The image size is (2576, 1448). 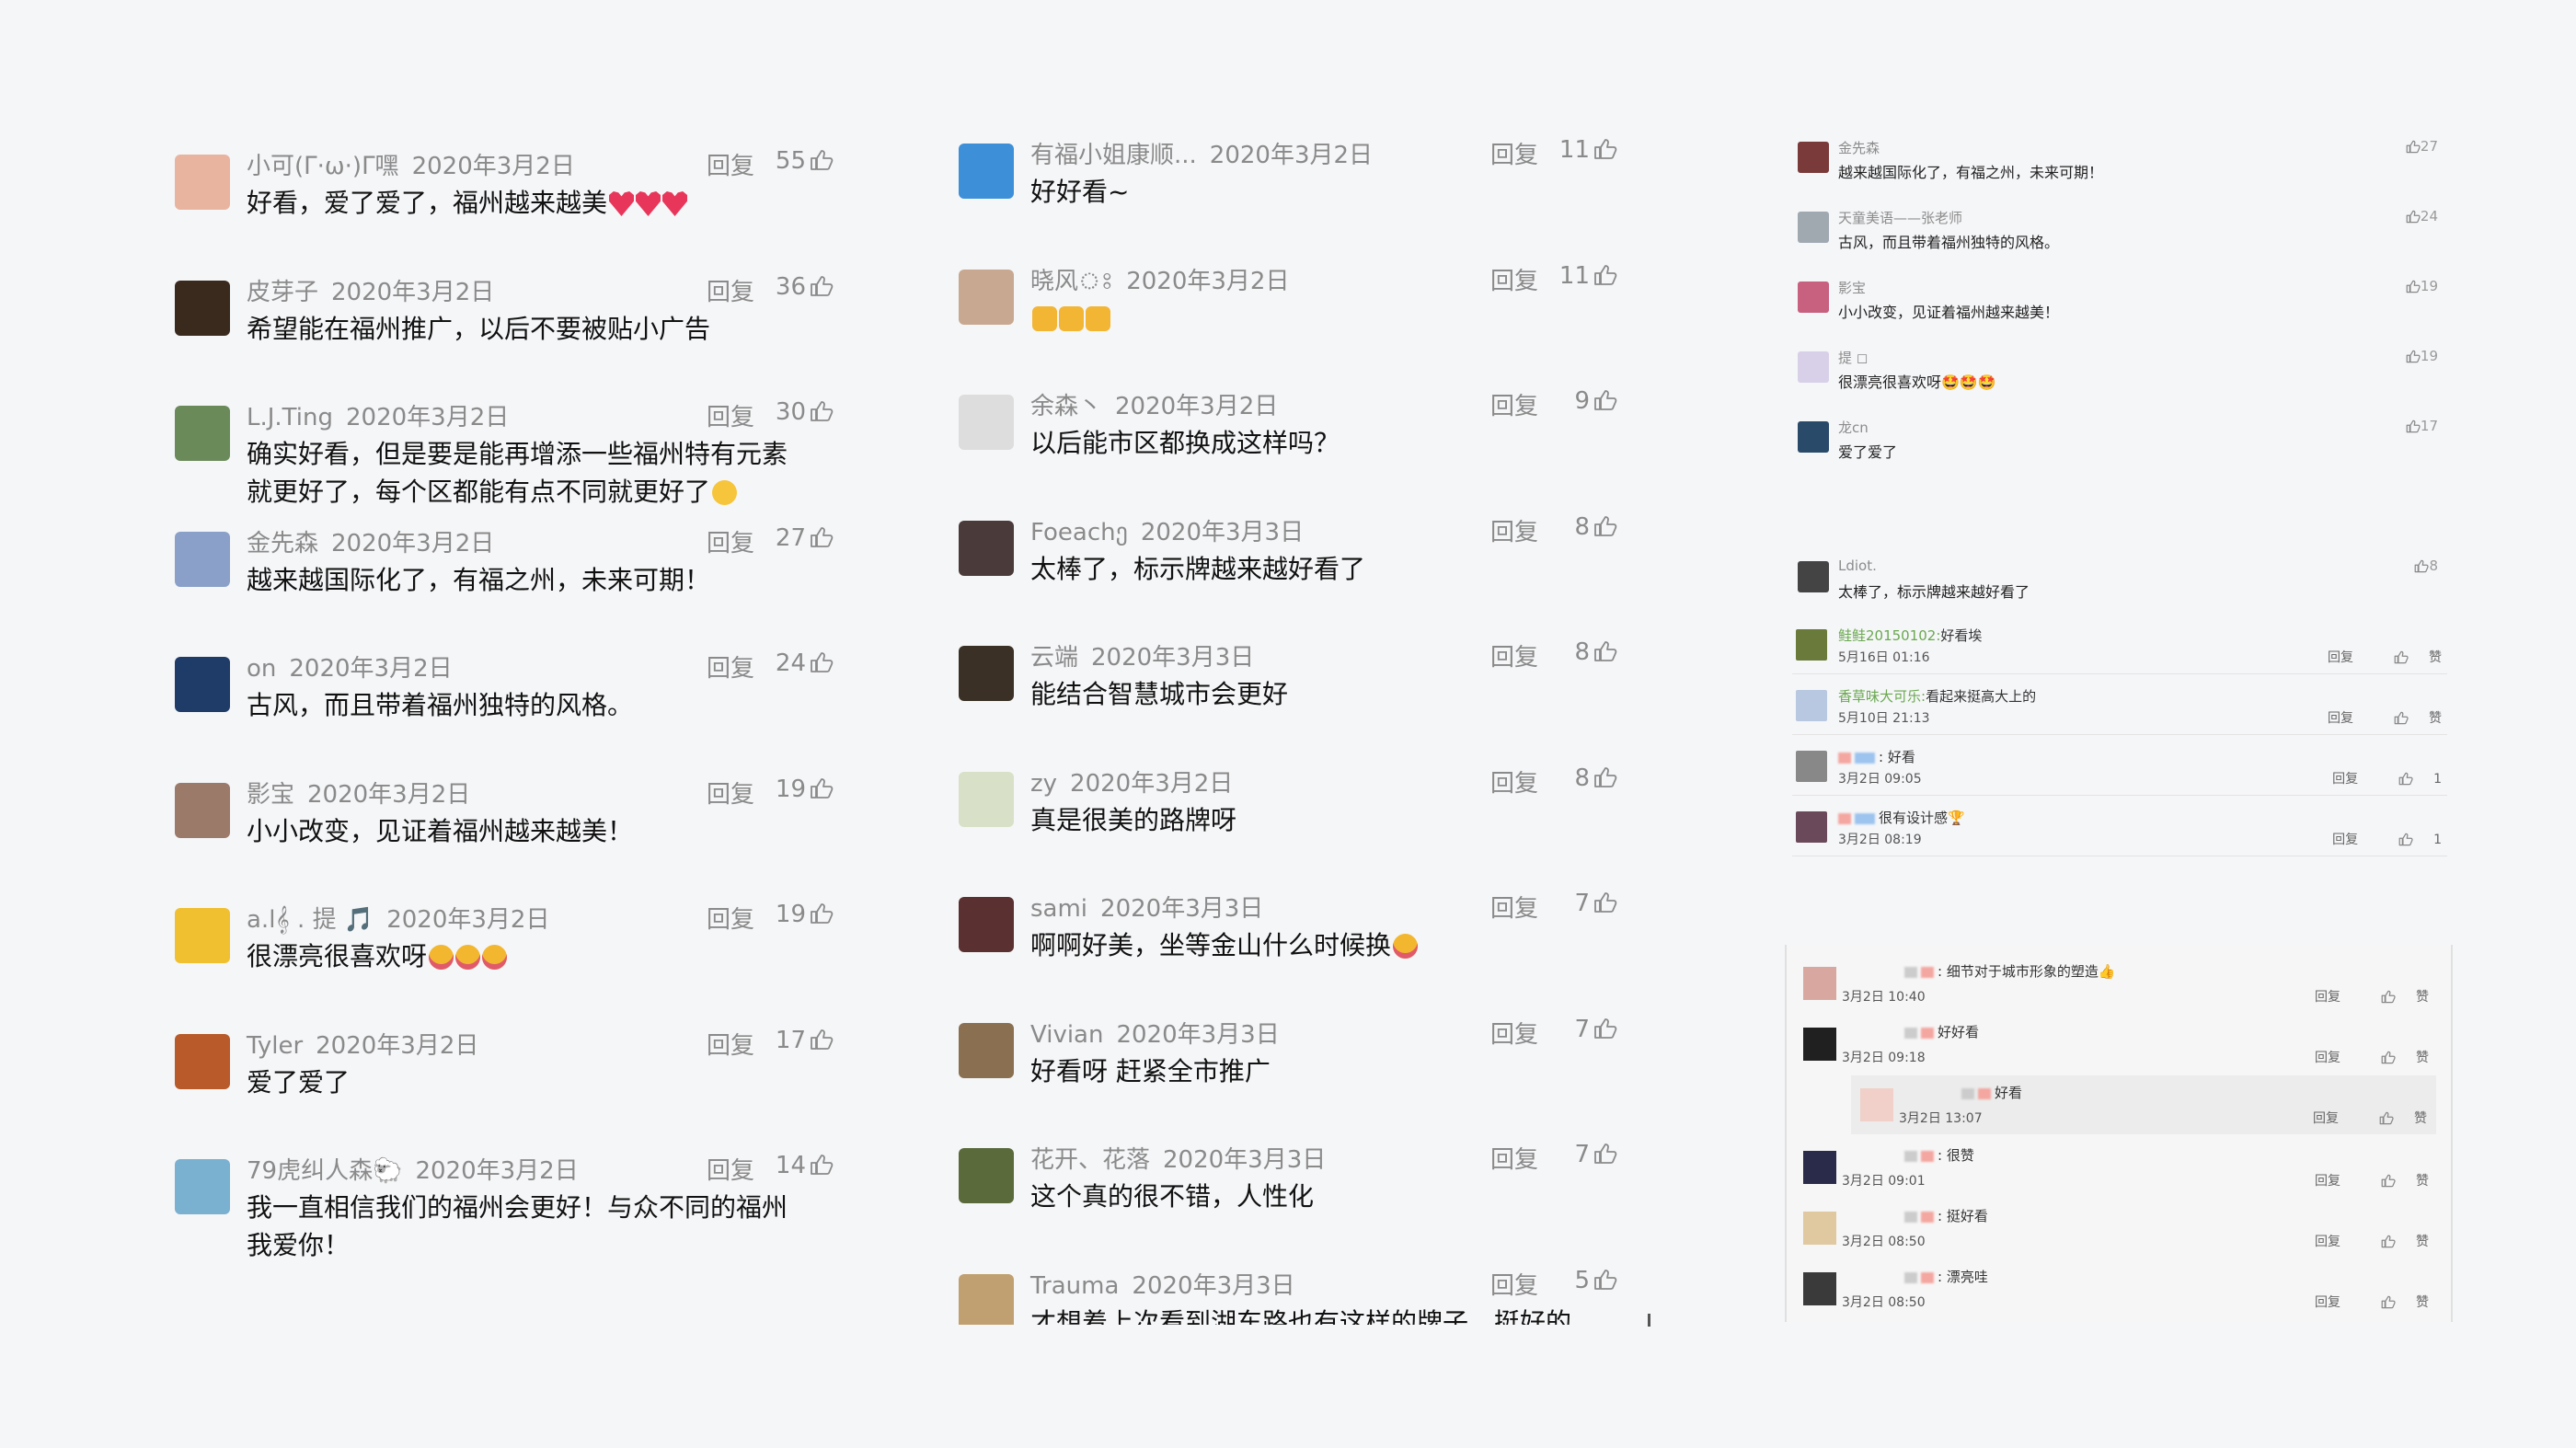 I want to click on commenter-name: 龙cn, so click(x=1853, y=427).